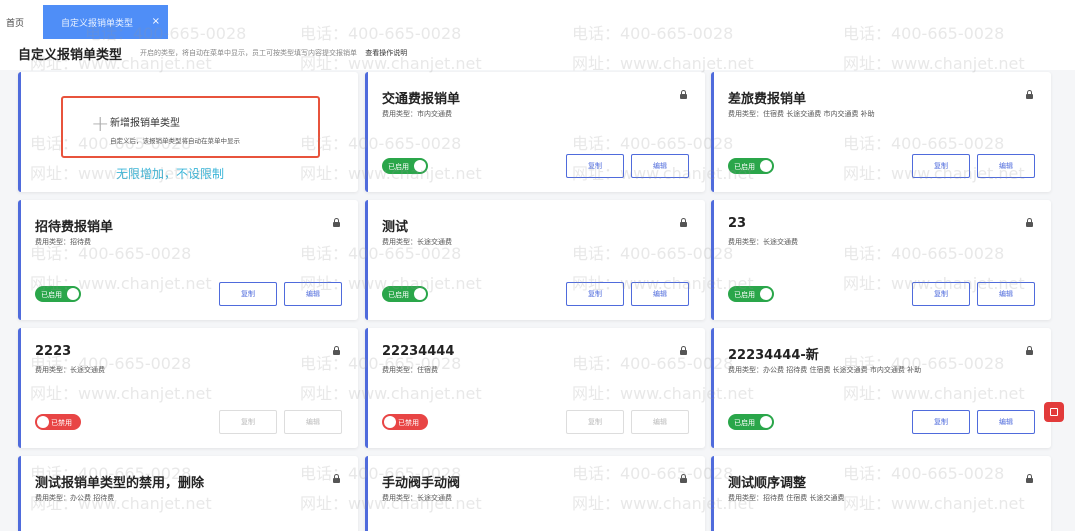  What do you see at coordinates (395, 227) in the screenshot?
I see `card-title: 测试` at bounding box center [395, 227].